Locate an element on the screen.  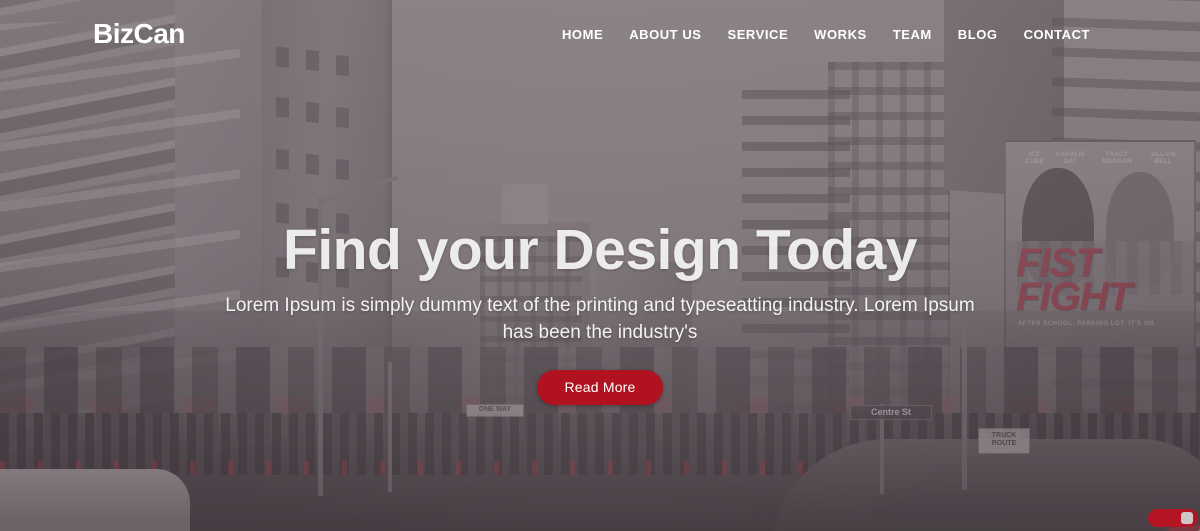
nav-item-home: HOME is located at coordinates (582, 34).